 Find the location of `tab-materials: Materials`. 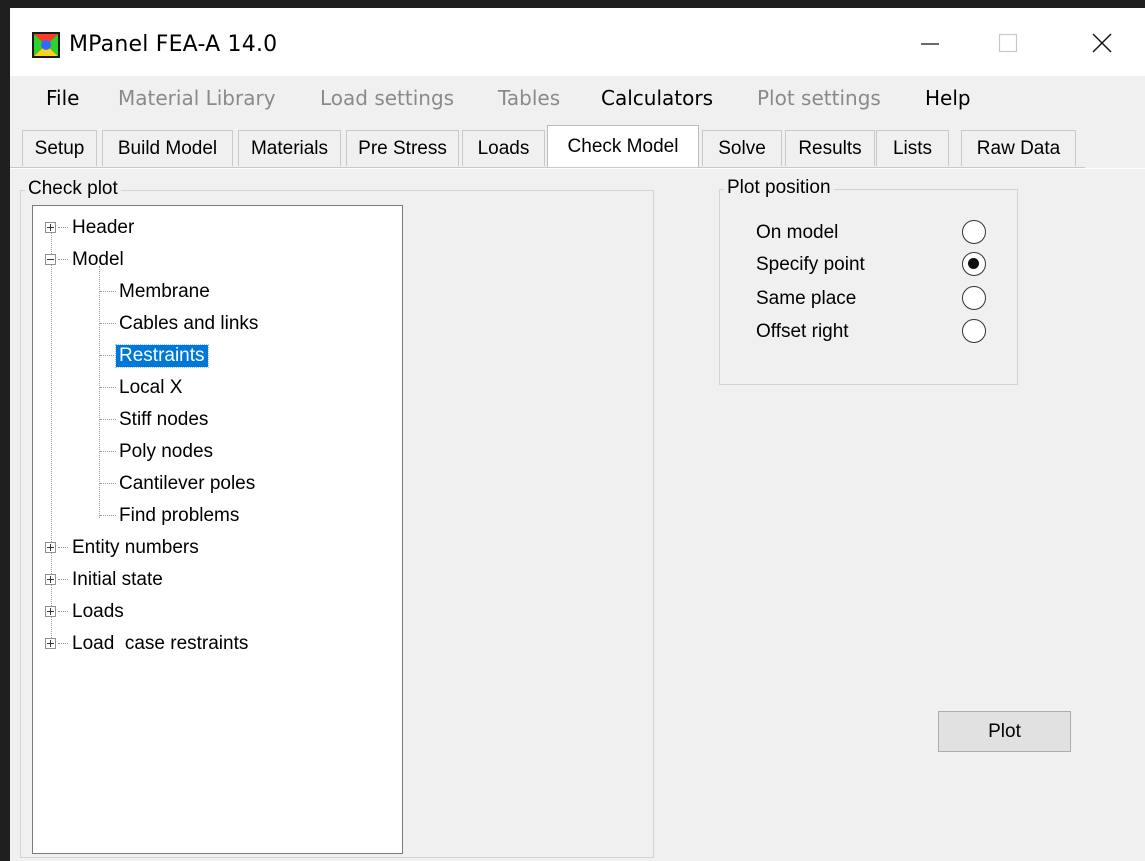

tab-materials: Materials is located at coordinates (289, 148).